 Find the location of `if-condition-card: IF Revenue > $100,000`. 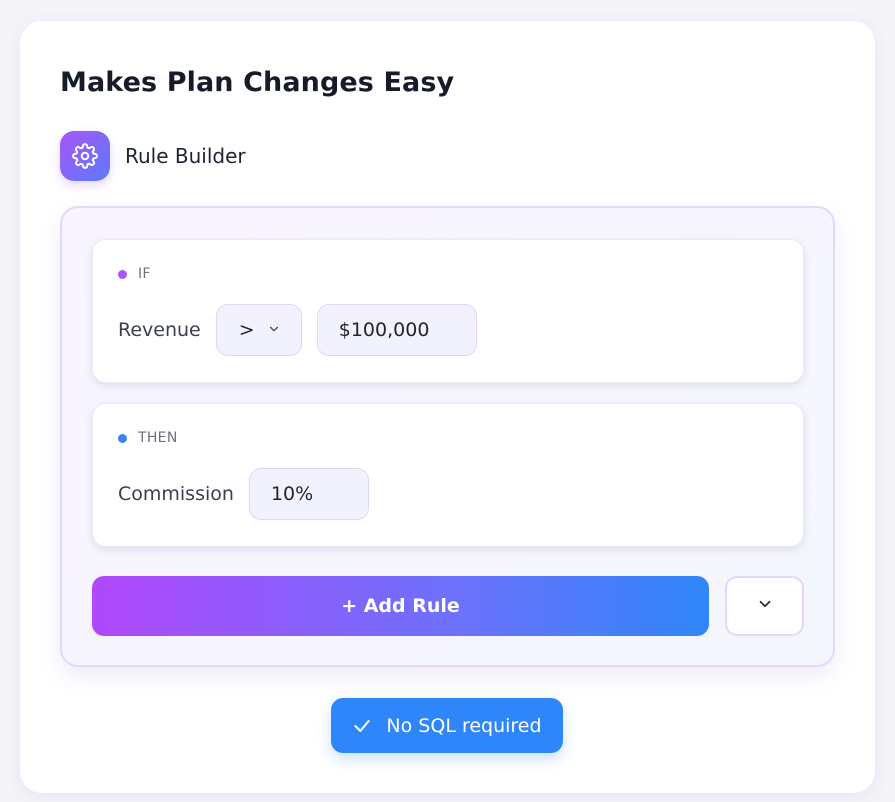

if-condition-card: IF Revenue > $100,000 is located at coordinates (448, 311).